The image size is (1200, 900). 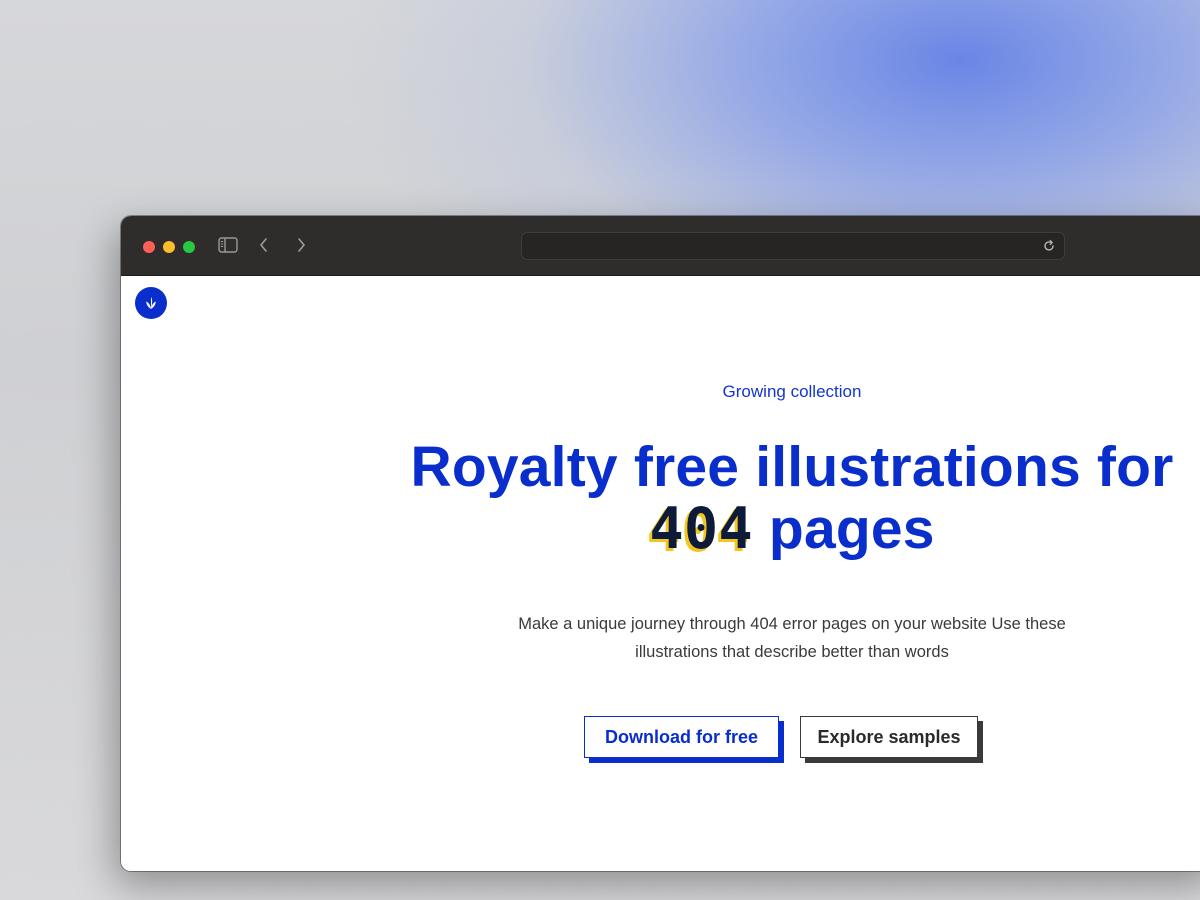 What do you see at coordinates (792, 467) in the screenshot?
I see `headline-line-1: Royalty free illustrations for` at bounding box center [792, 467].